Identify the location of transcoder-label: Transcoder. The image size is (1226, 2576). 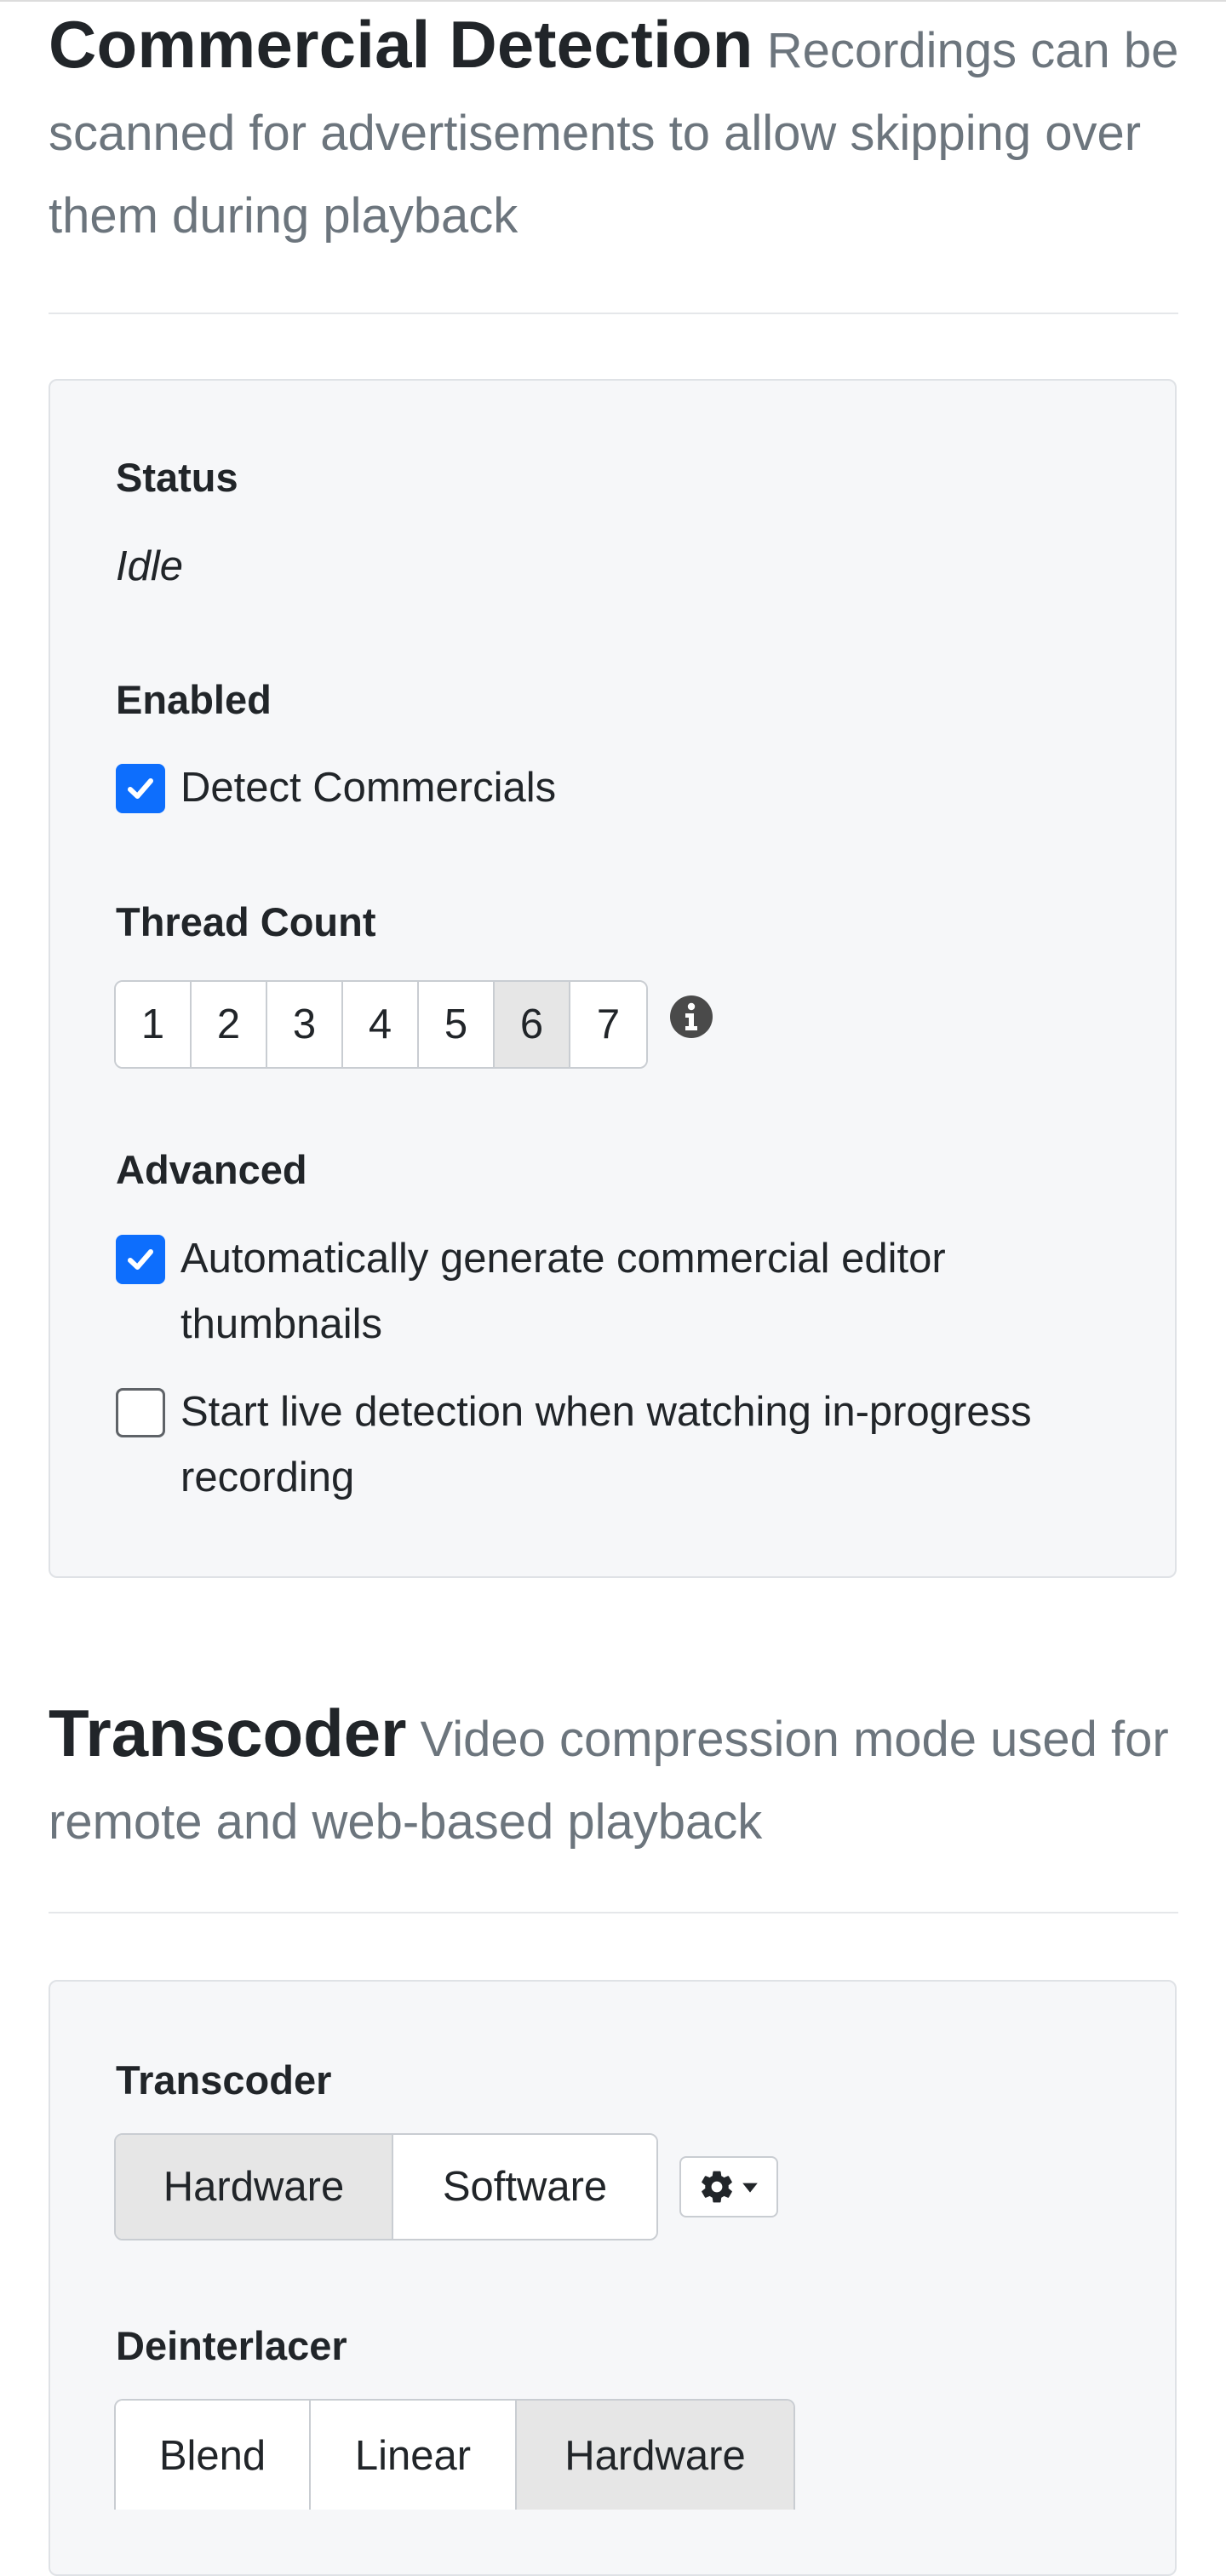
(224, 2080).